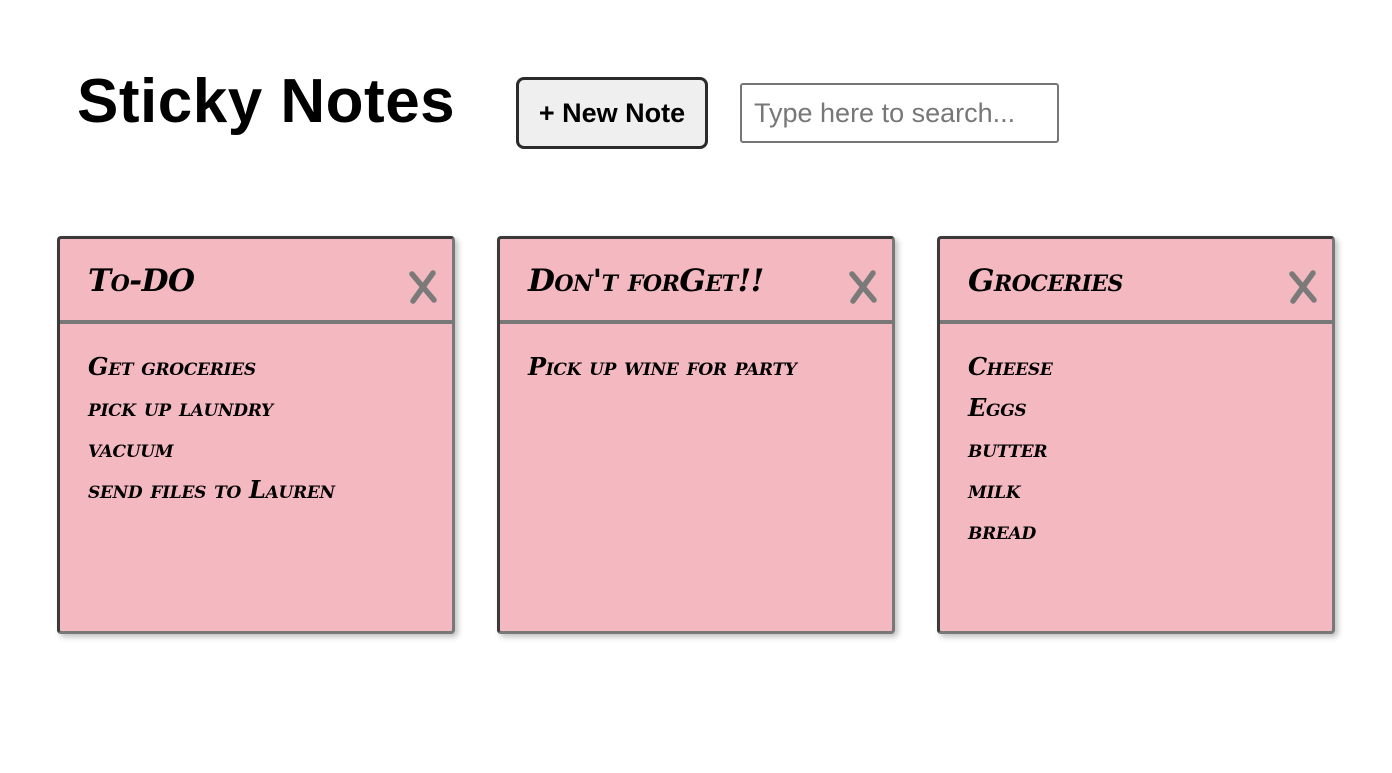 This screenshot has width=1392, height=773. What do you see at coordinates (612, 113) in the screenshot?
I see `new-note-button: + New Note` at bounding box center [612, 113].